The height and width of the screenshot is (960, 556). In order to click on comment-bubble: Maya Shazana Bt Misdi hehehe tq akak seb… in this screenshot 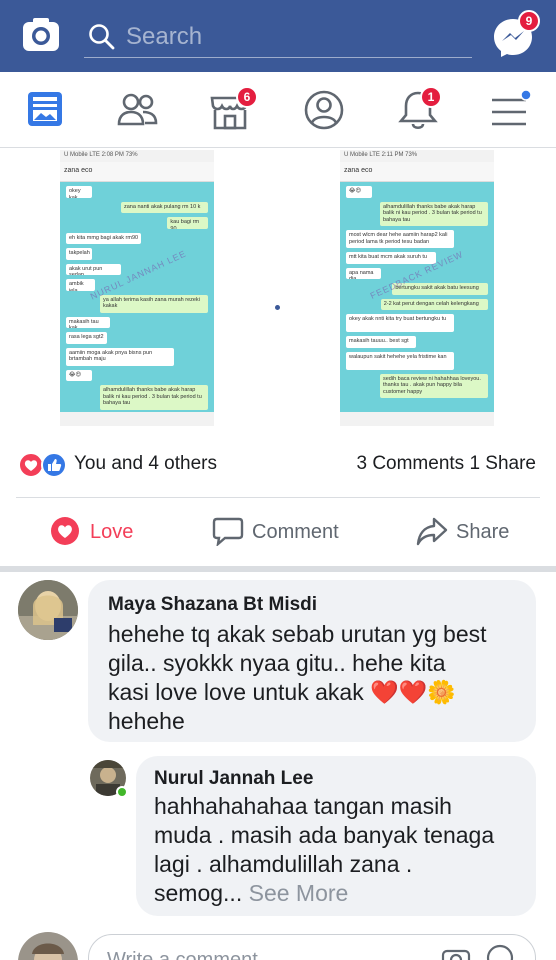, I will do `click(312, 661)`.